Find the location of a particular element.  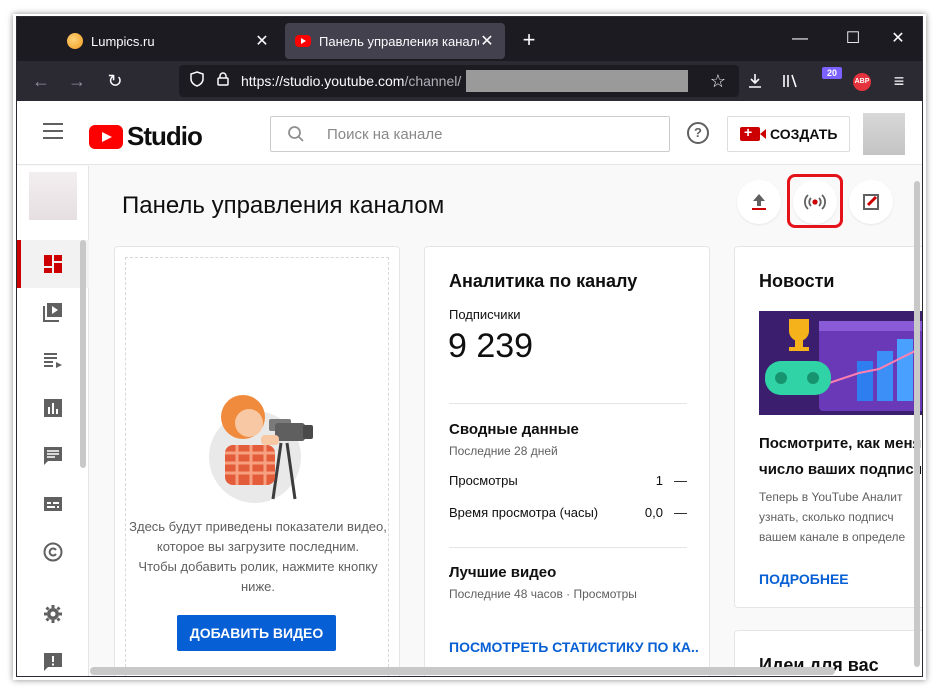

search-box: Поиск на канале is located at coordinates (470, 134).